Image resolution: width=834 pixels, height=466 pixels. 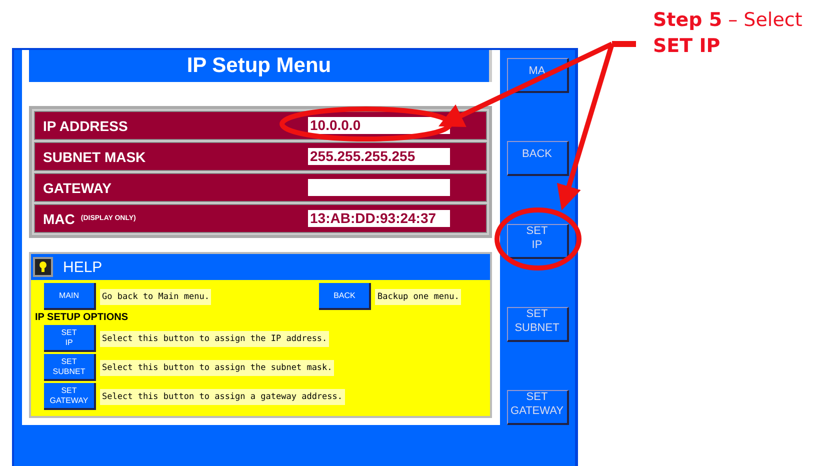 What do you see at coordinates (379, 218) in the screenshot?
I see `value-field: 13:AB:DD:93:24:37` at bounding box center [379, 218].